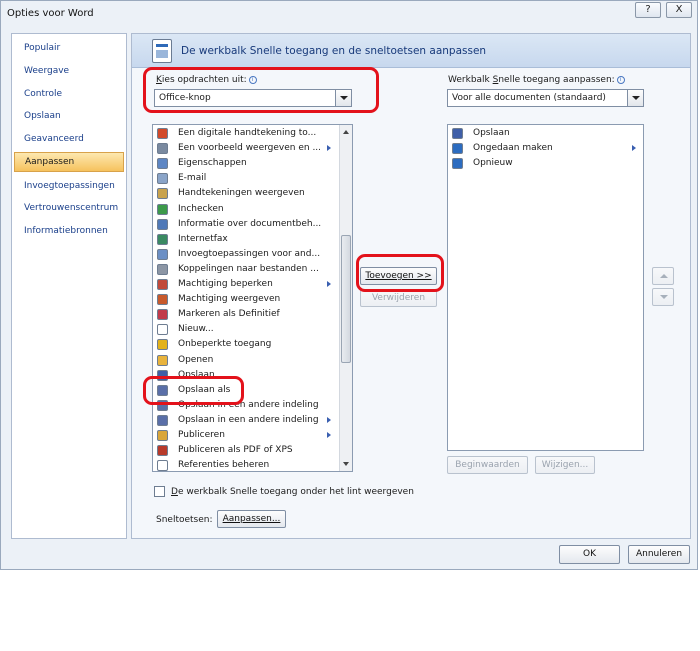  Describe the element at coordinates (206, 80) in the screenshot. I see `choose-commands-label: Kies opdrachten uit: i` at that location.